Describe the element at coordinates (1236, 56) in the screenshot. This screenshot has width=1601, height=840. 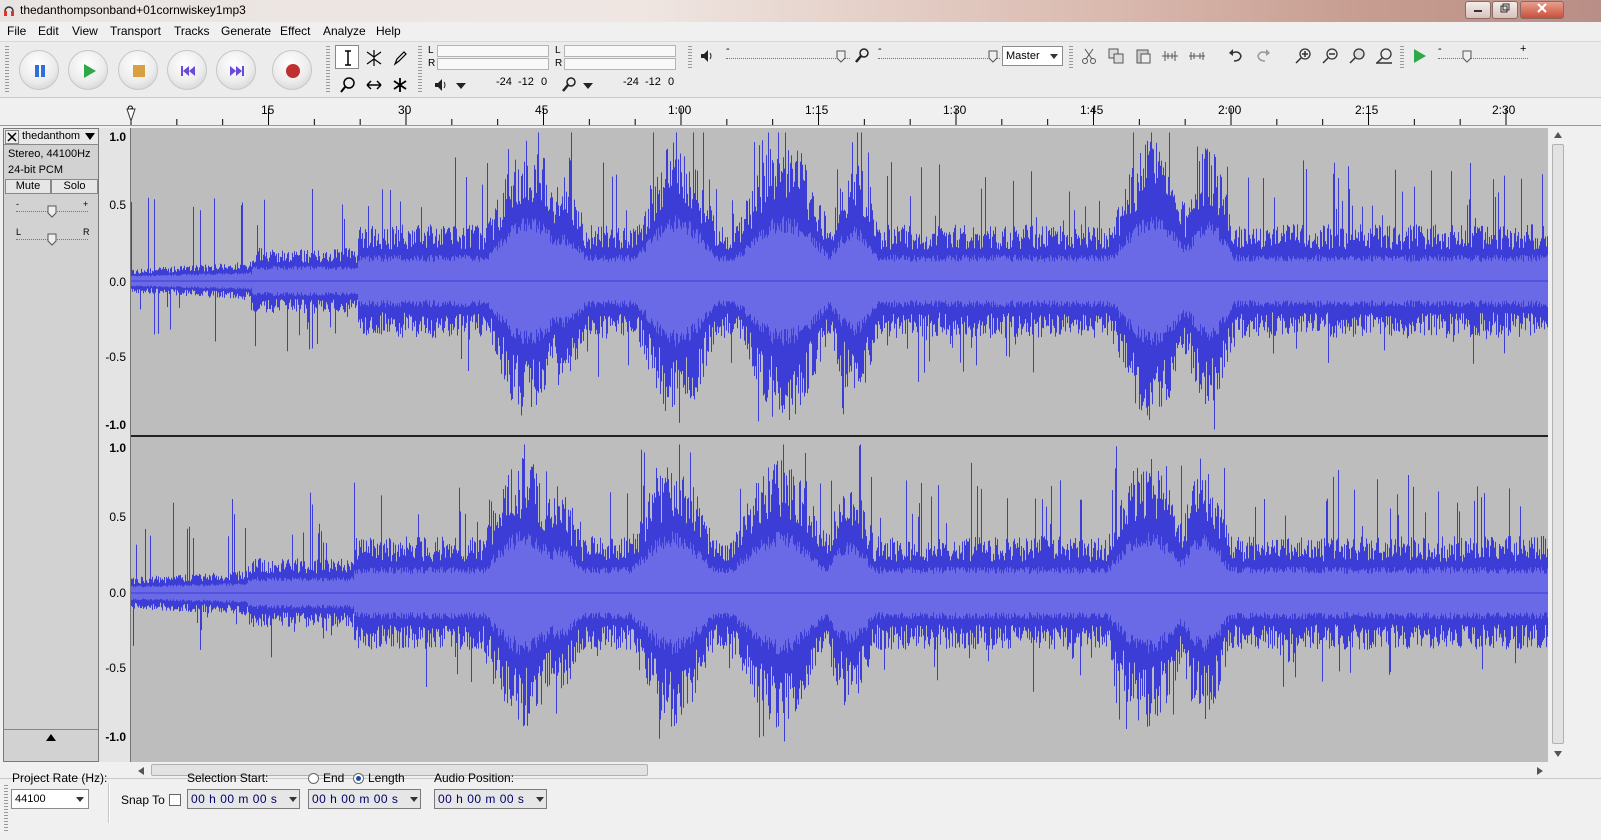
I see `undo-button` at that location.